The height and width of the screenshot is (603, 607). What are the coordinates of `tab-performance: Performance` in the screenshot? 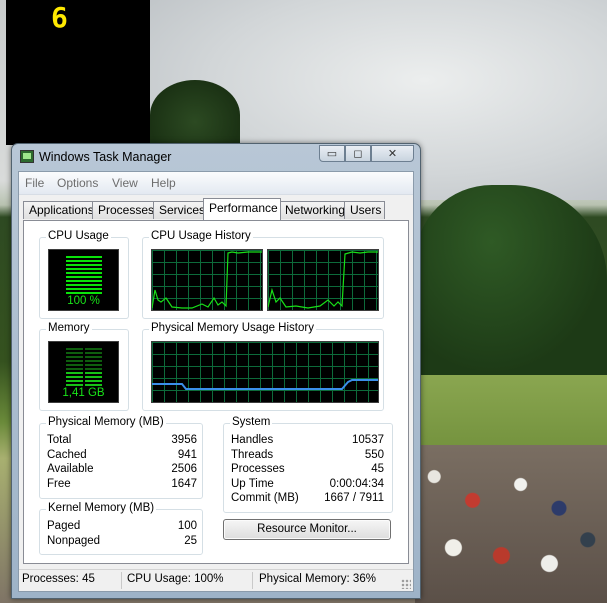 It's located at (242, 209).